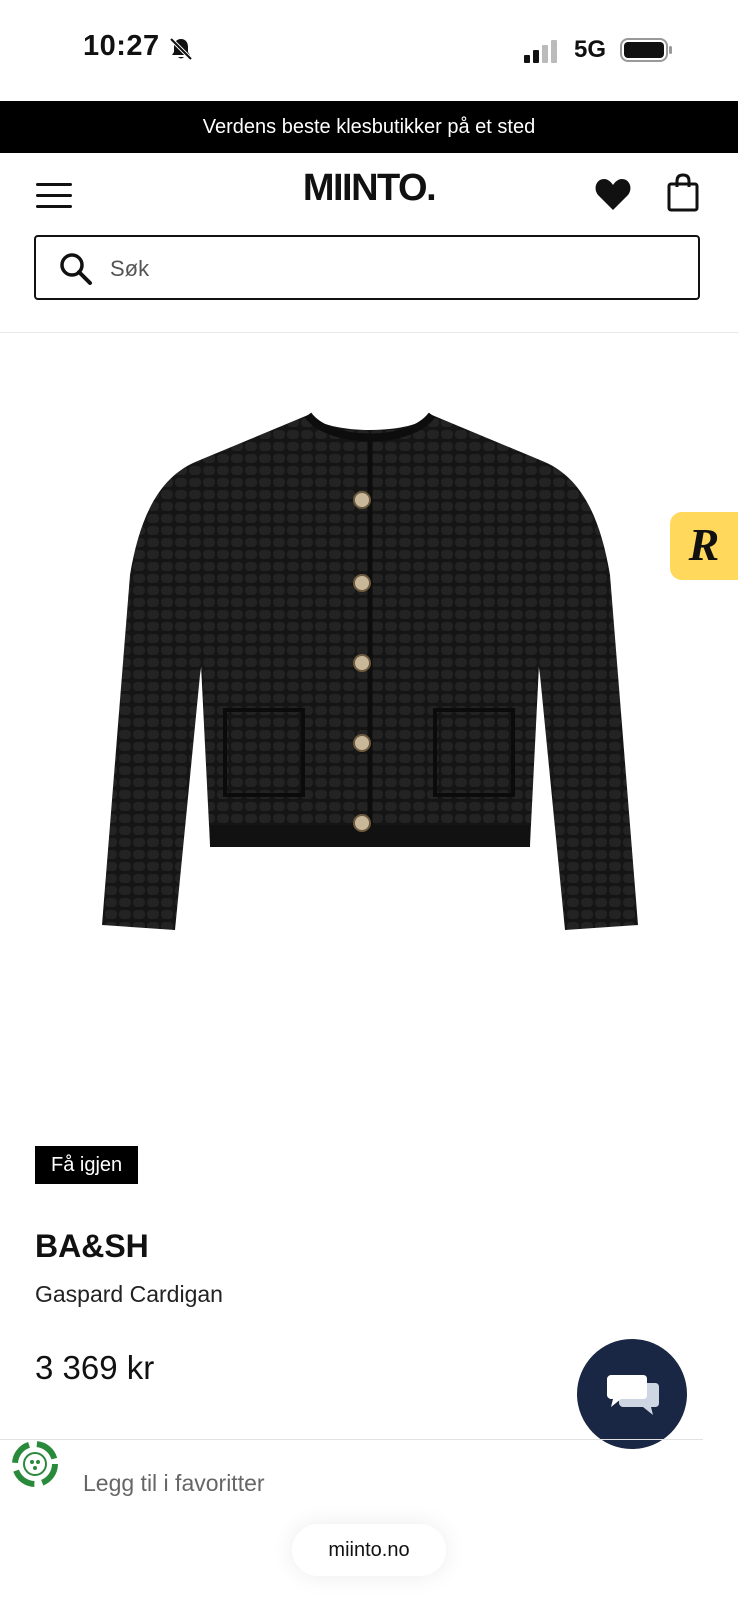 The height and width of the screenshot is (1600, 738). I want to click on search-box, so click(367, 267).